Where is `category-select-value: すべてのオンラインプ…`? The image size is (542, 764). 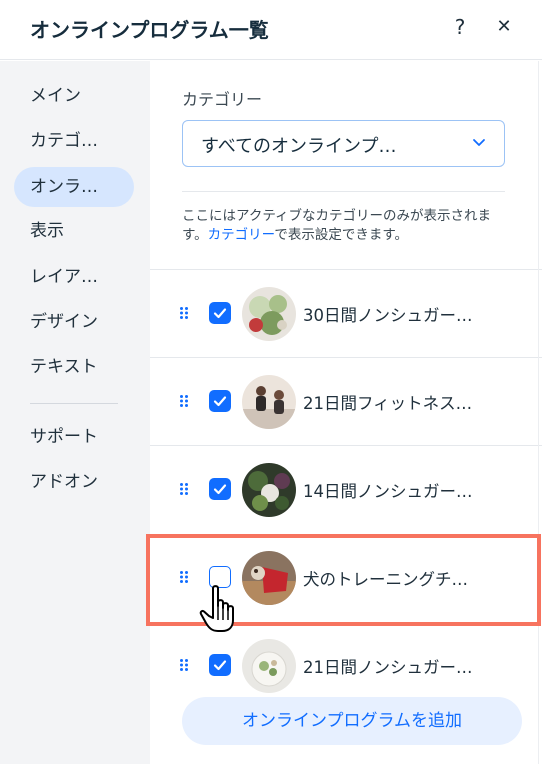 category-select-value: すべてのオンラインプ… is located at coordinates (299, 146).